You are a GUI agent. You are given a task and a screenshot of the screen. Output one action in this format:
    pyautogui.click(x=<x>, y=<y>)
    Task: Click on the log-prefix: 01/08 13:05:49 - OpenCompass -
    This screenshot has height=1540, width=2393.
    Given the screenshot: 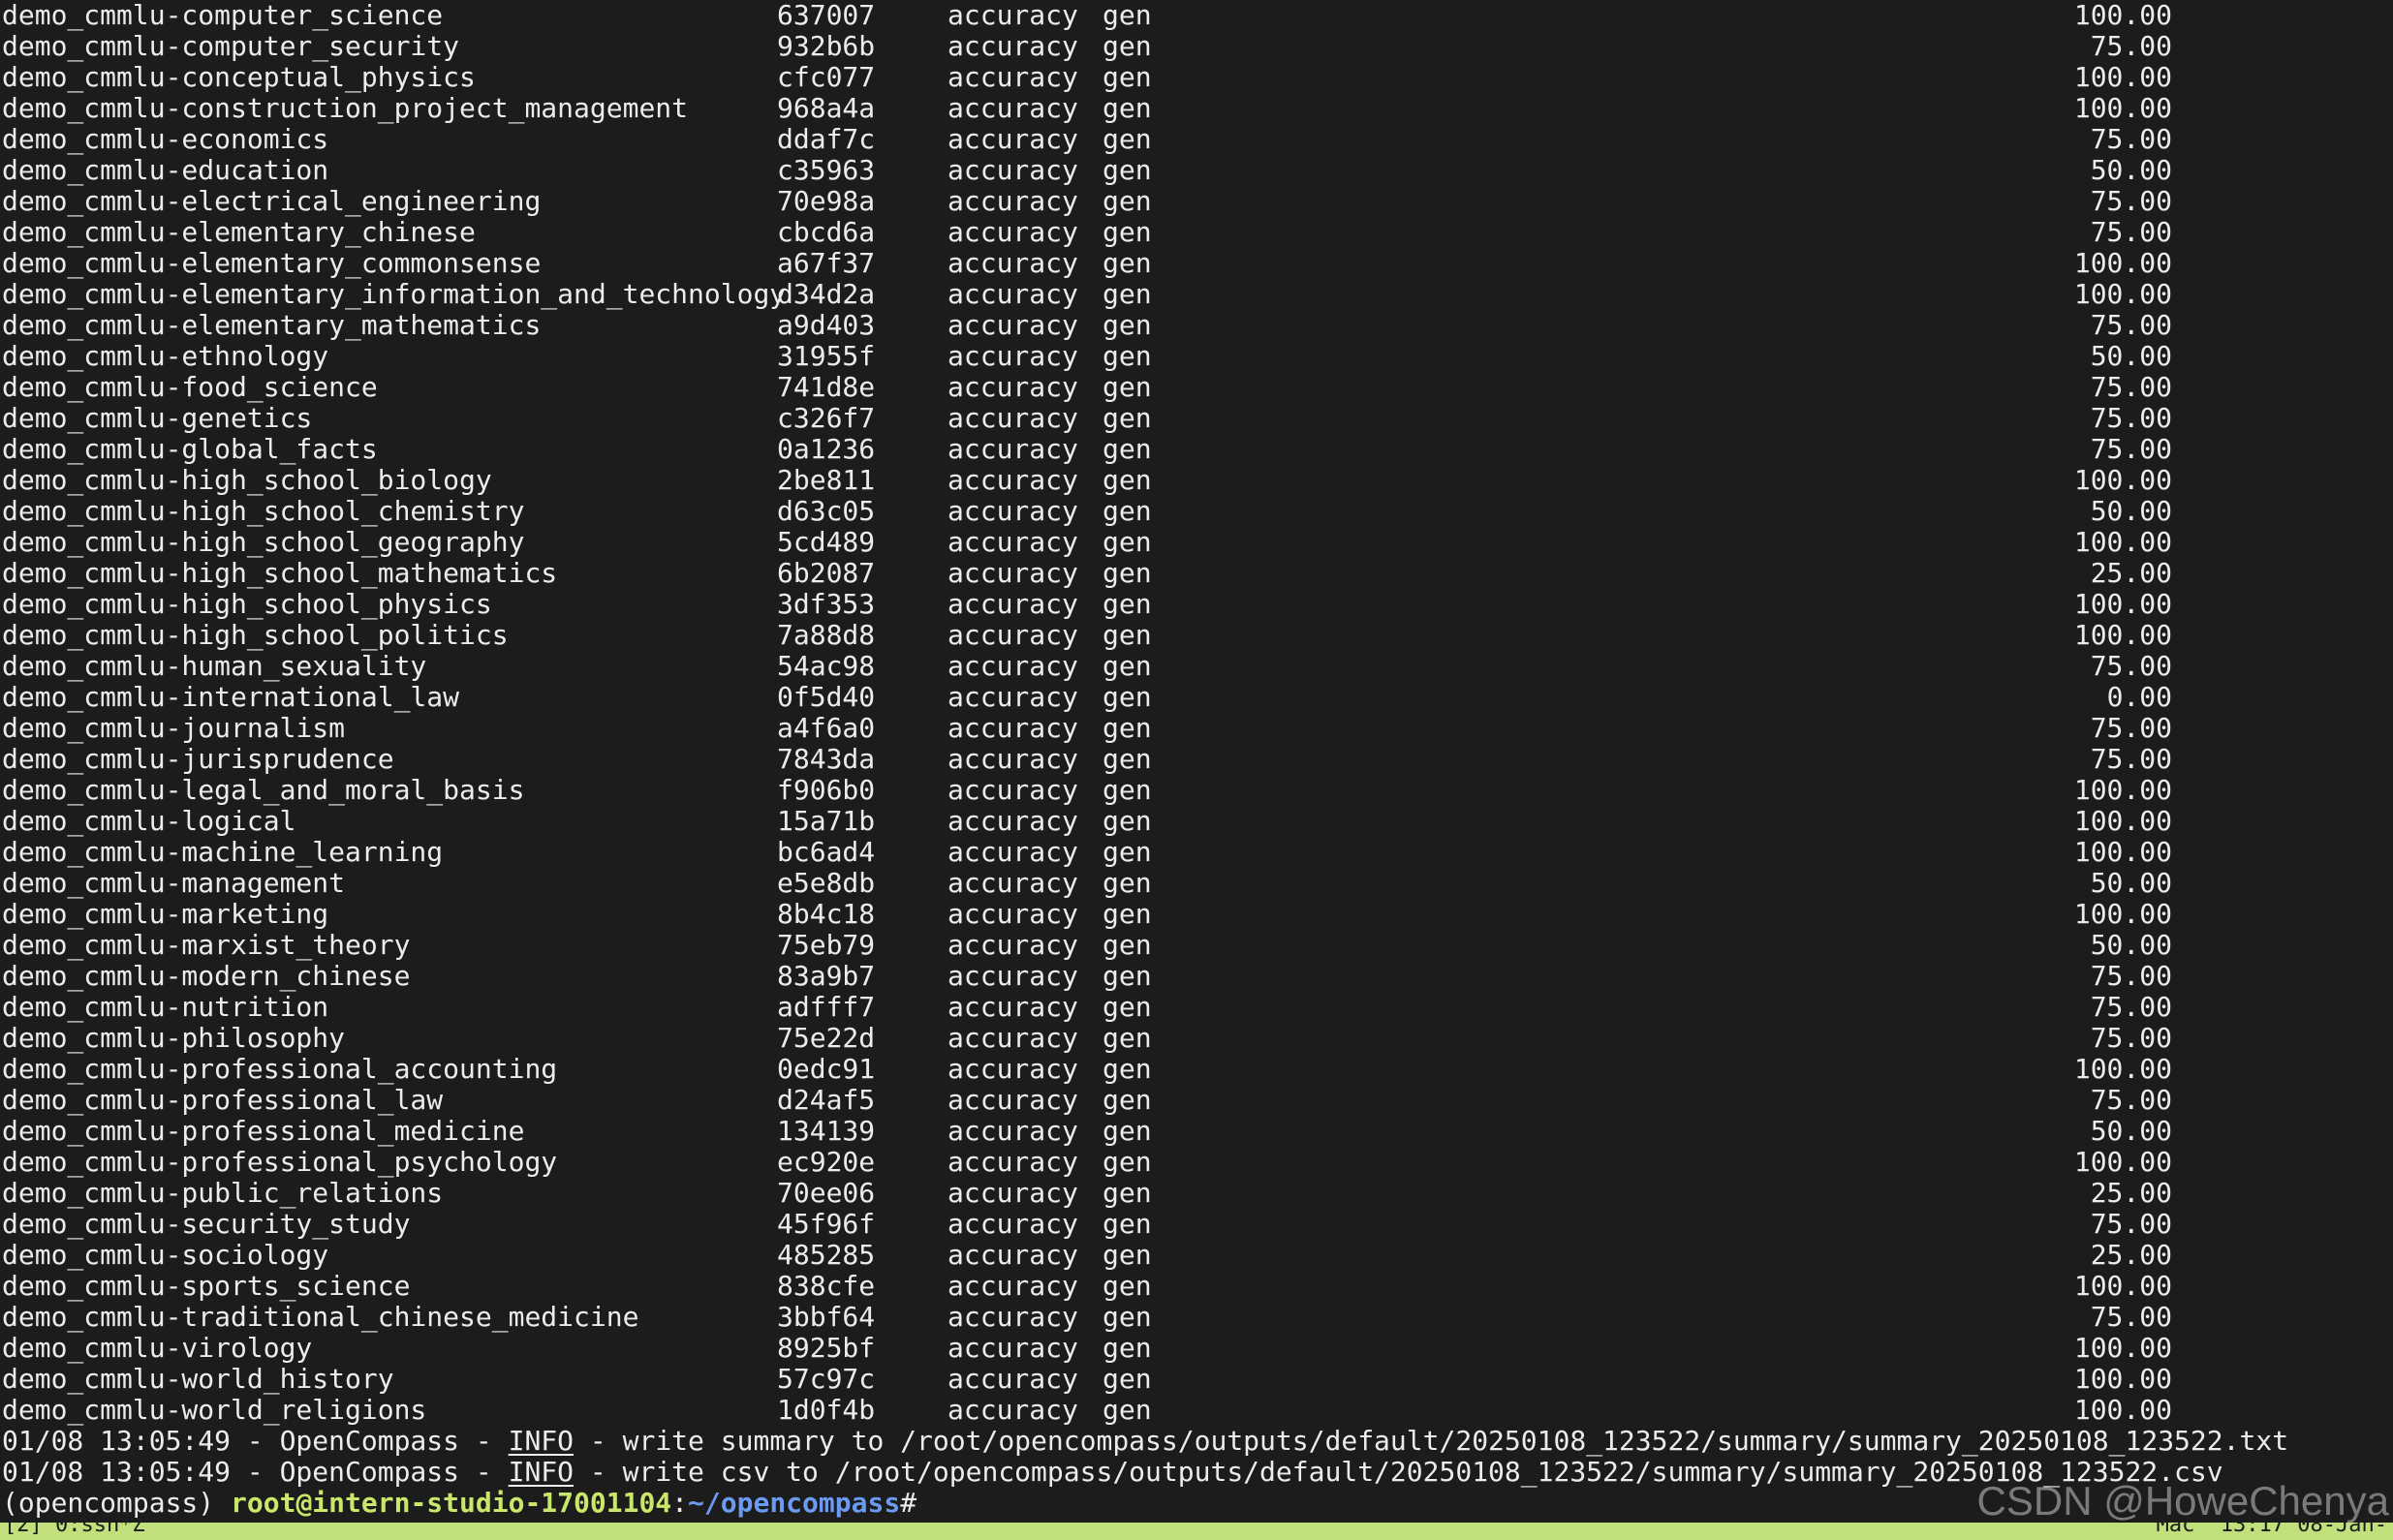 What is the action you would take?
    pyautogui.click(x=255, y=1472)
    